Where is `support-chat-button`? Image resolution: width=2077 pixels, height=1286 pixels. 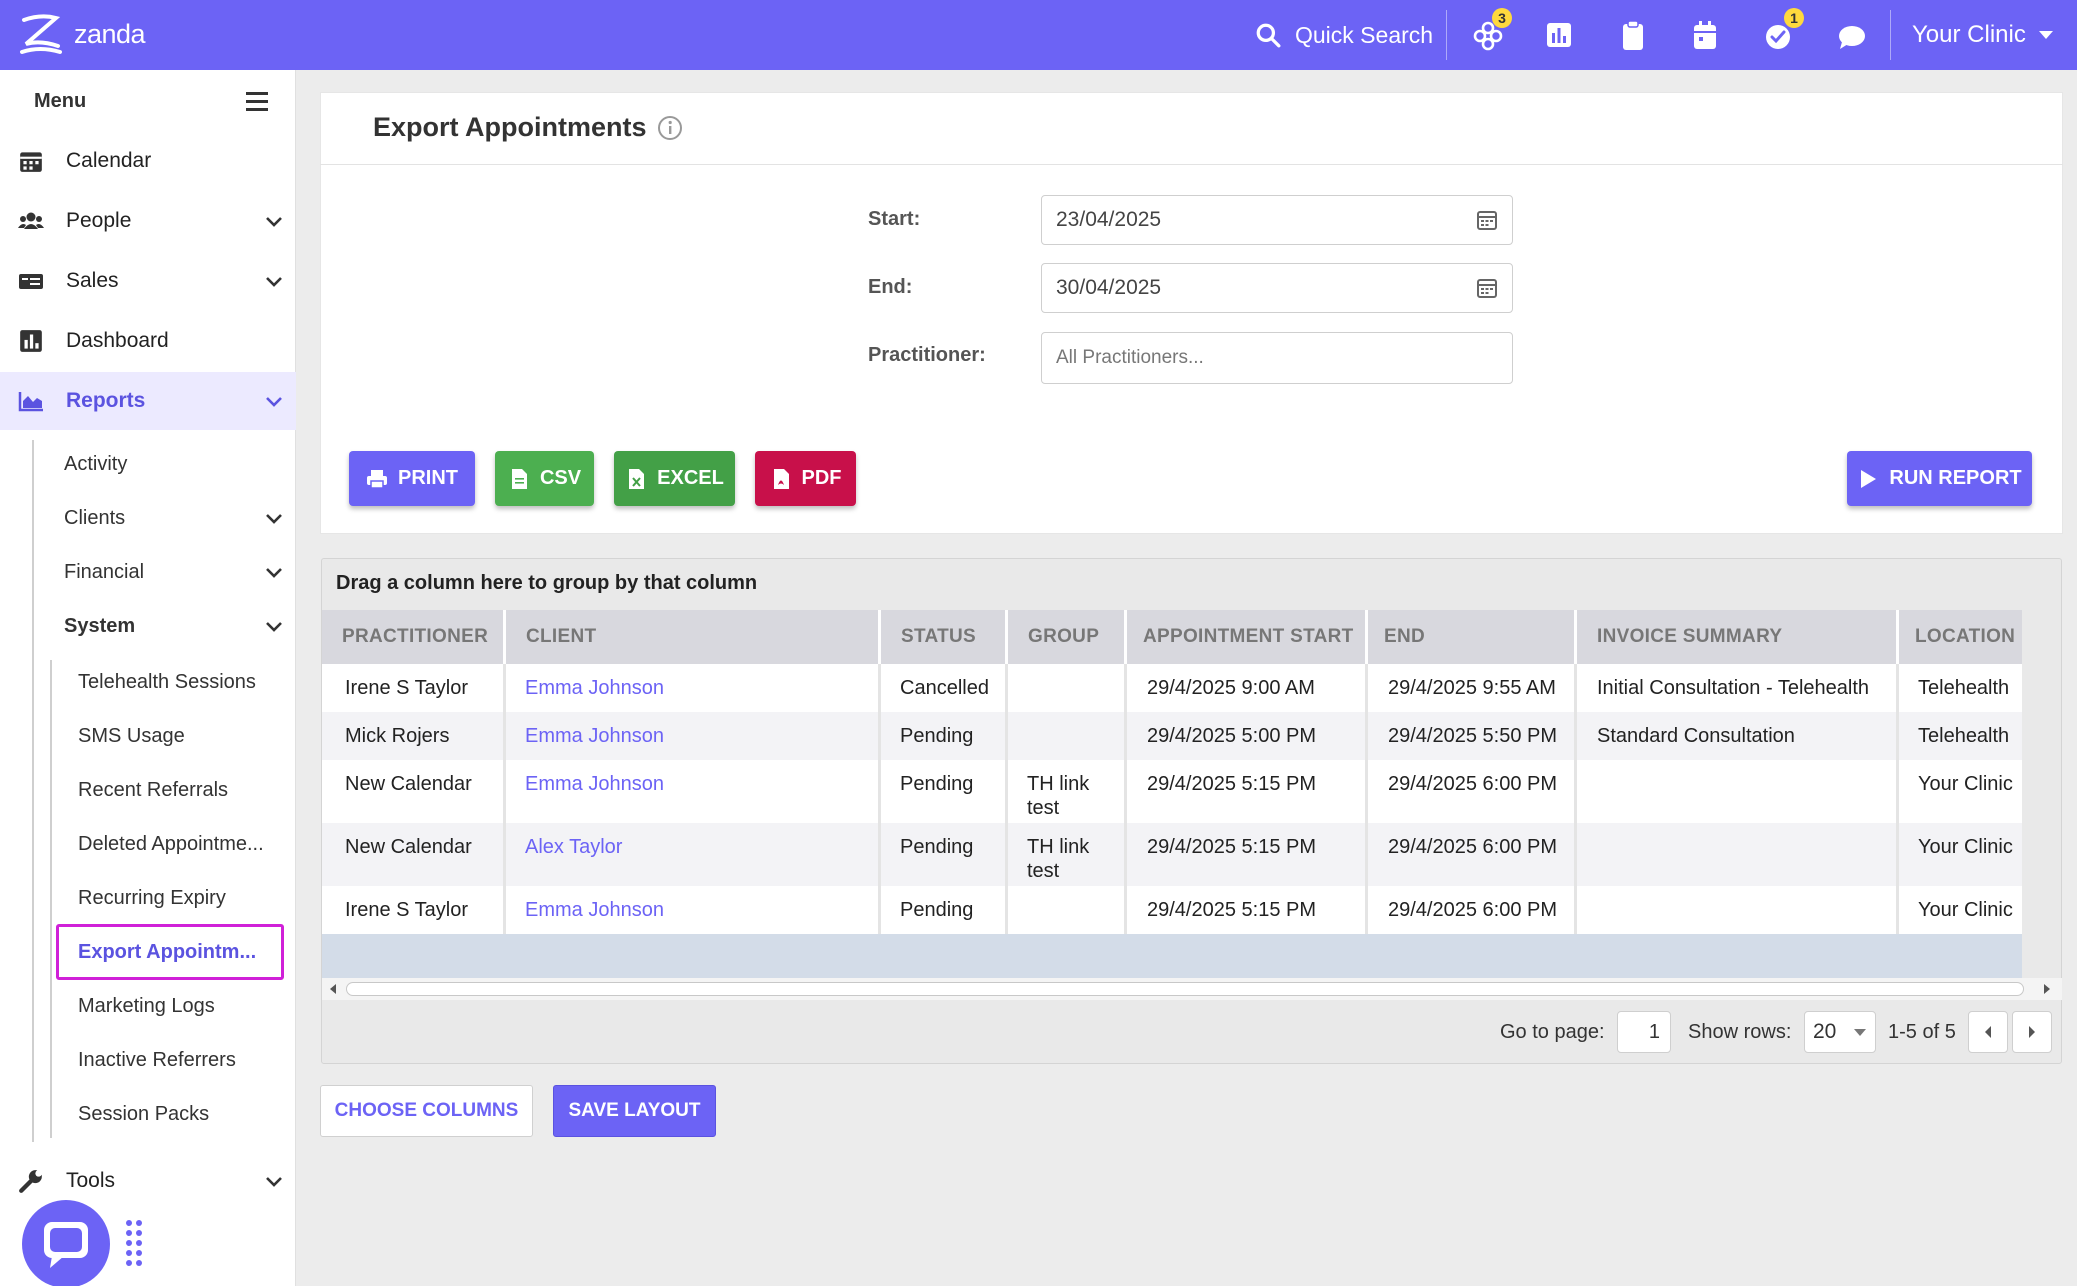
support-chat-button is located at coordinates (66, 1243).